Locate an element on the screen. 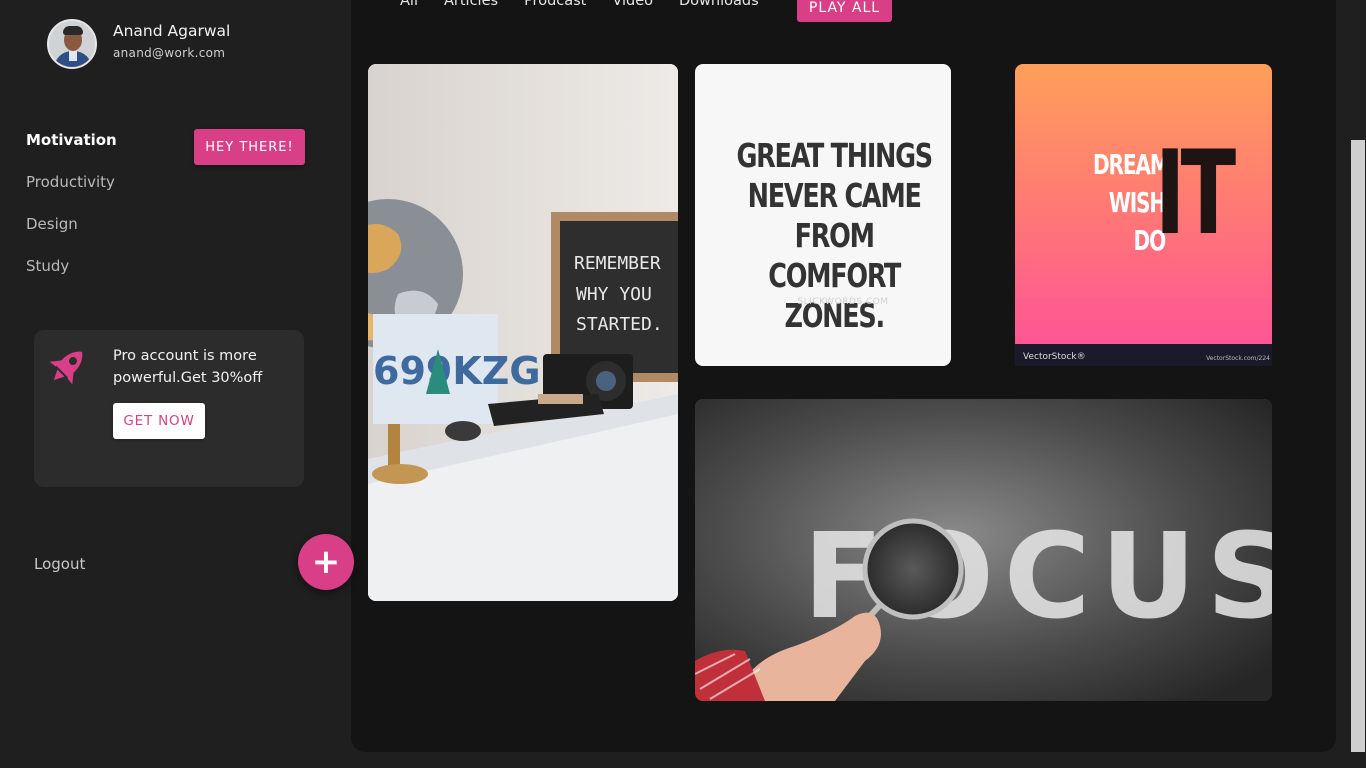 The width and height of the screenshot is (1366, 768). logout-link: Logout is located at coordinates (59, 564).